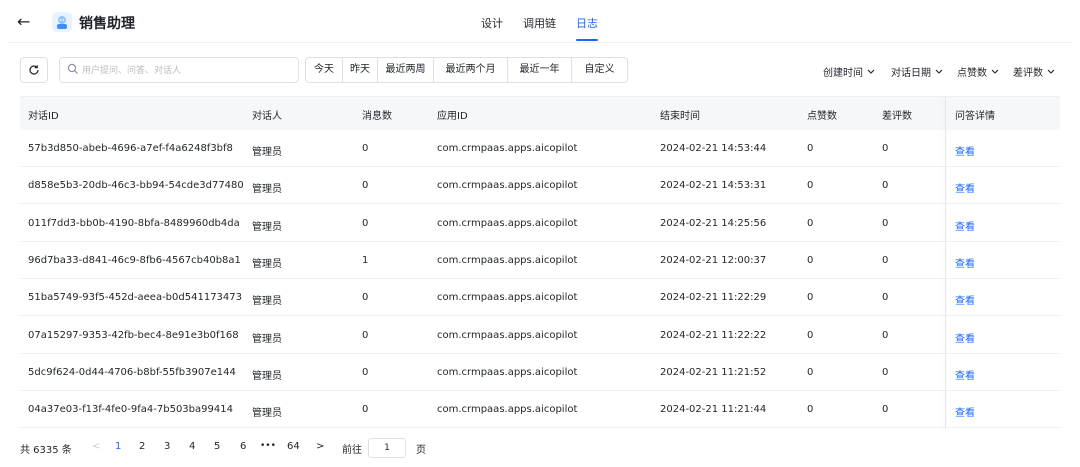 The image size is (1080, 467). I want to click on search-box, so click(203, 70).